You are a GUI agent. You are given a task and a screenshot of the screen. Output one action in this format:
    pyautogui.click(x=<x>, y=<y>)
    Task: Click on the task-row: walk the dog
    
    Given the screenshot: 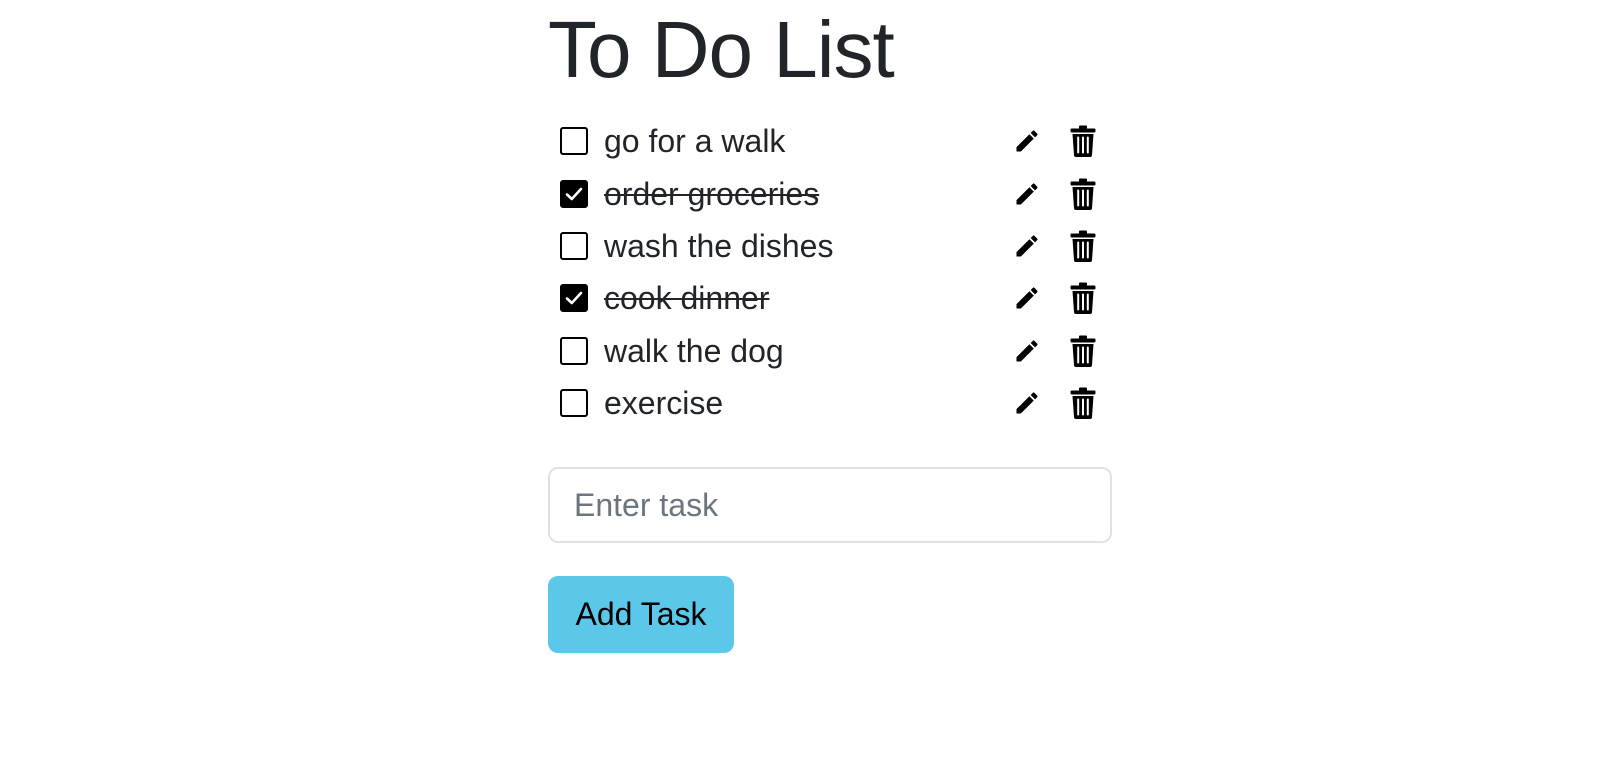 What is the action you would take?
    pyautogui.click(x=830, y=351)
    